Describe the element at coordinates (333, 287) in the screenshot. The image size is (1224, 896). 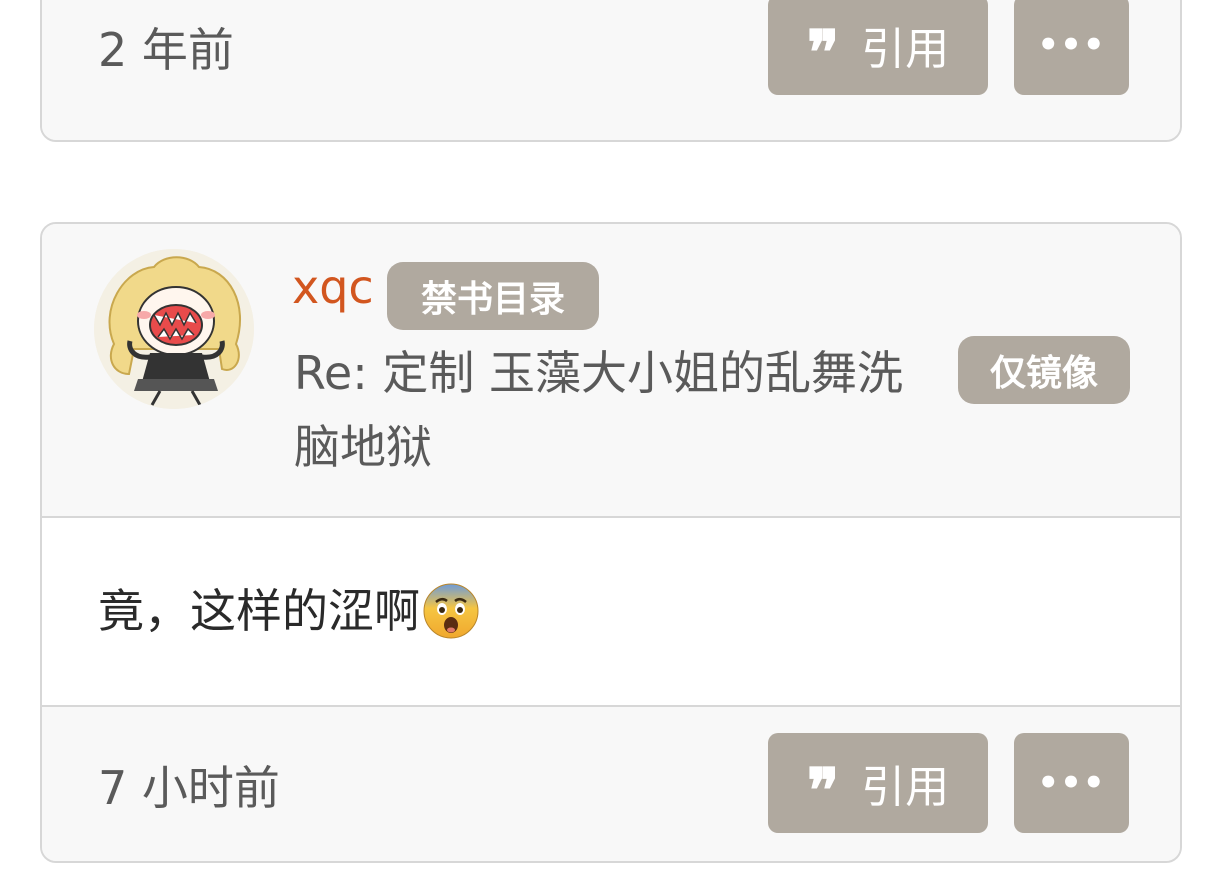
I see `username-link: xqc` at that location.